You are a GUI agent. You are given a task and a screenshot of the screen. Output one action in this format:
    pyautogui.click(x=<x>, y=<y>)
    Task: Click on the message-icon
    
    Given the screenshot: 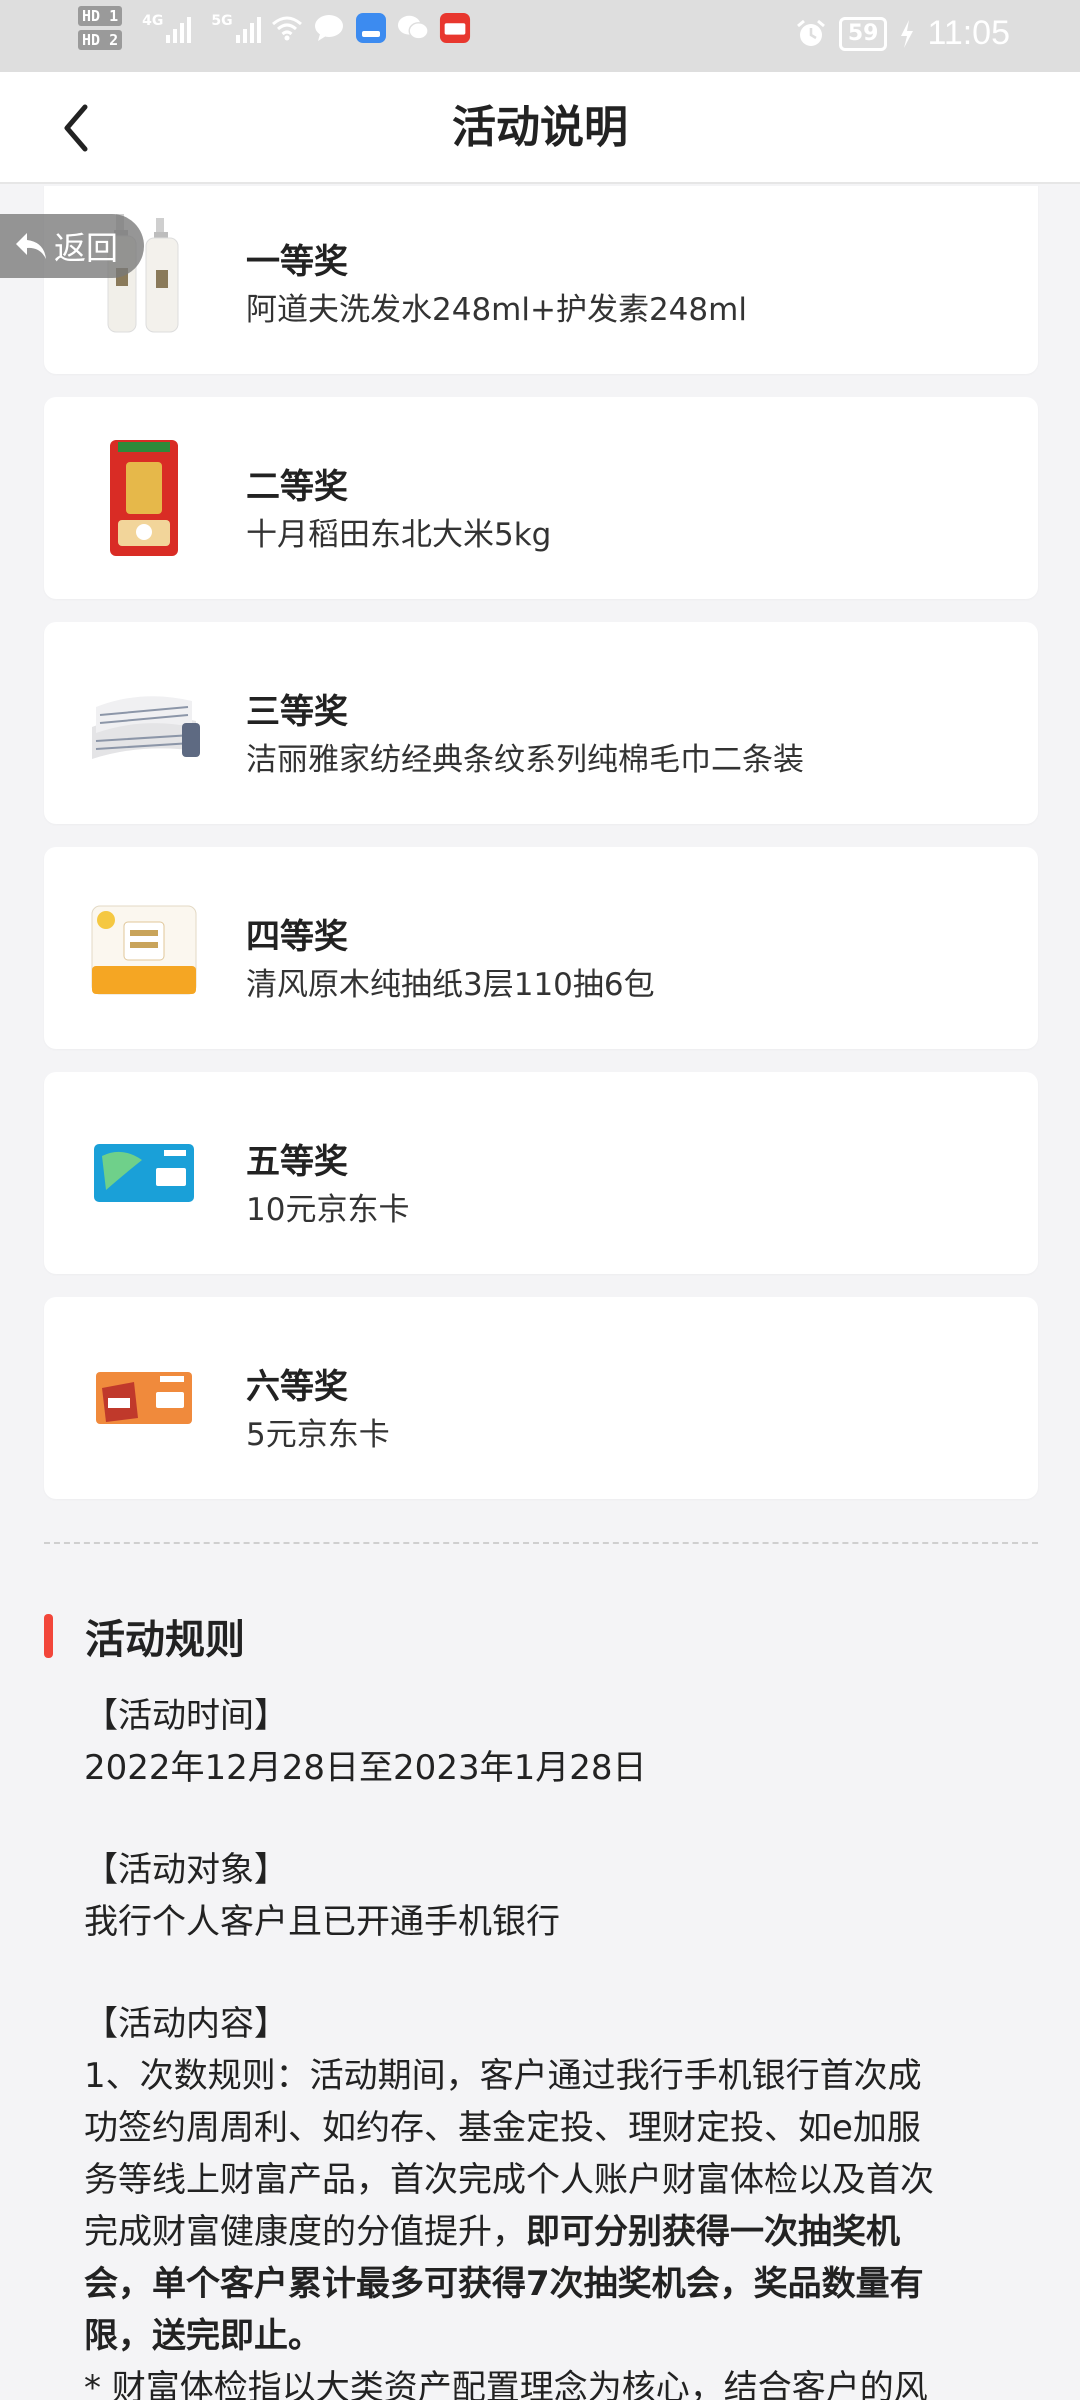 What is the action you would take?
    pyautogui.click(x=329, y=28)
    